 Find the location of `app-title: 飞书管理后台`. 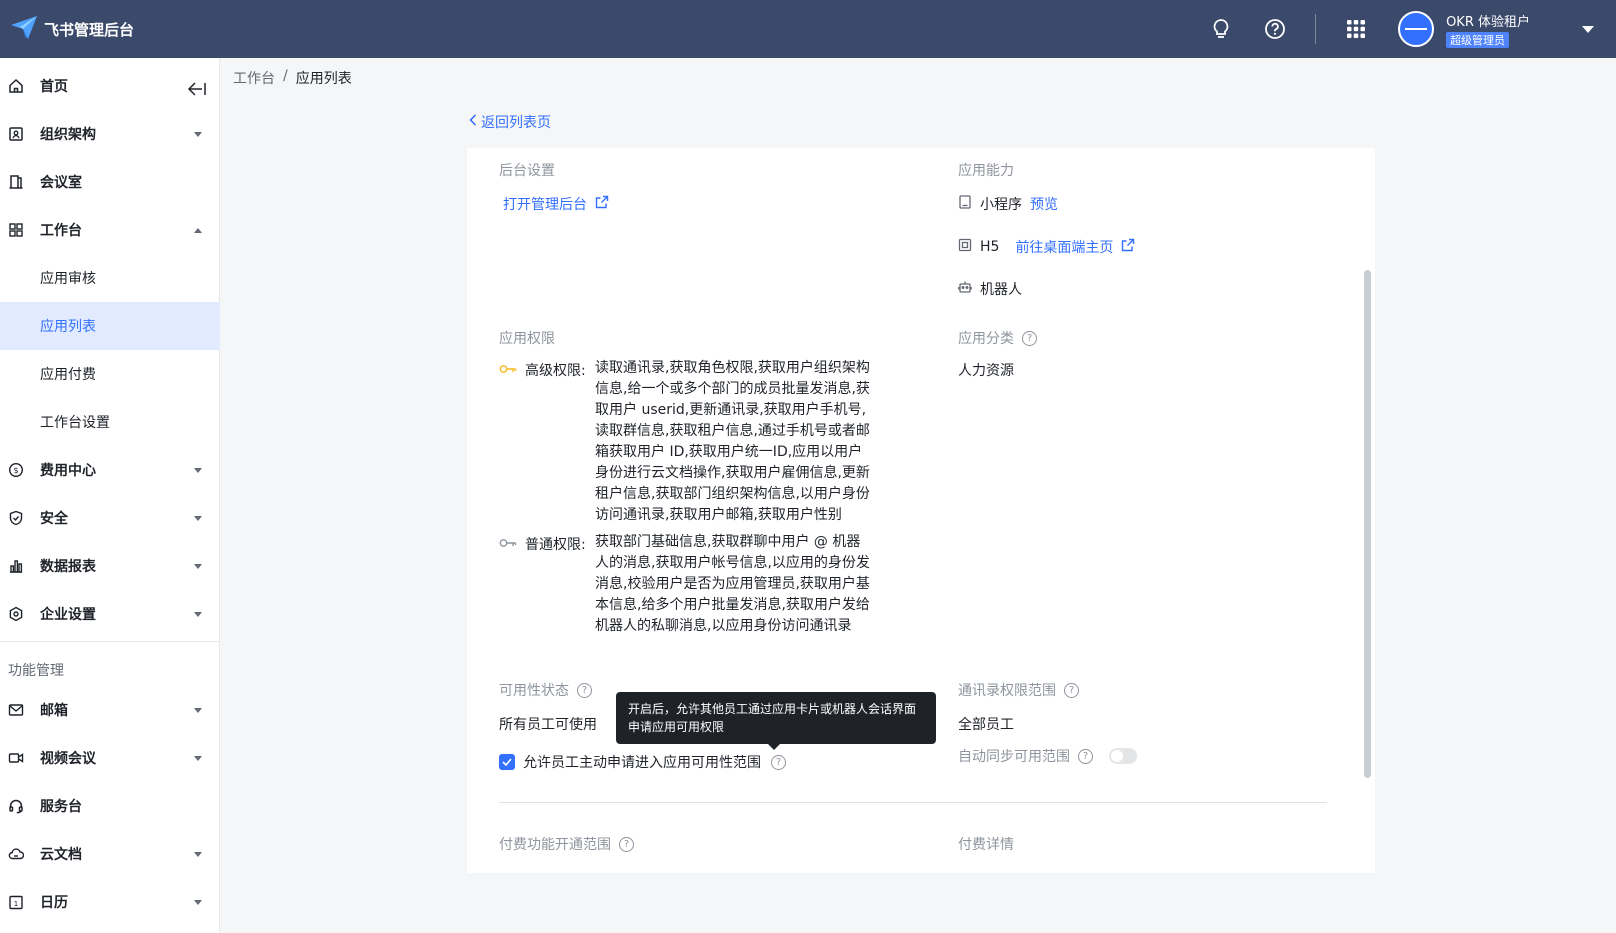

app-title: 飞书管理后台 is located at coordinates (89, 29).